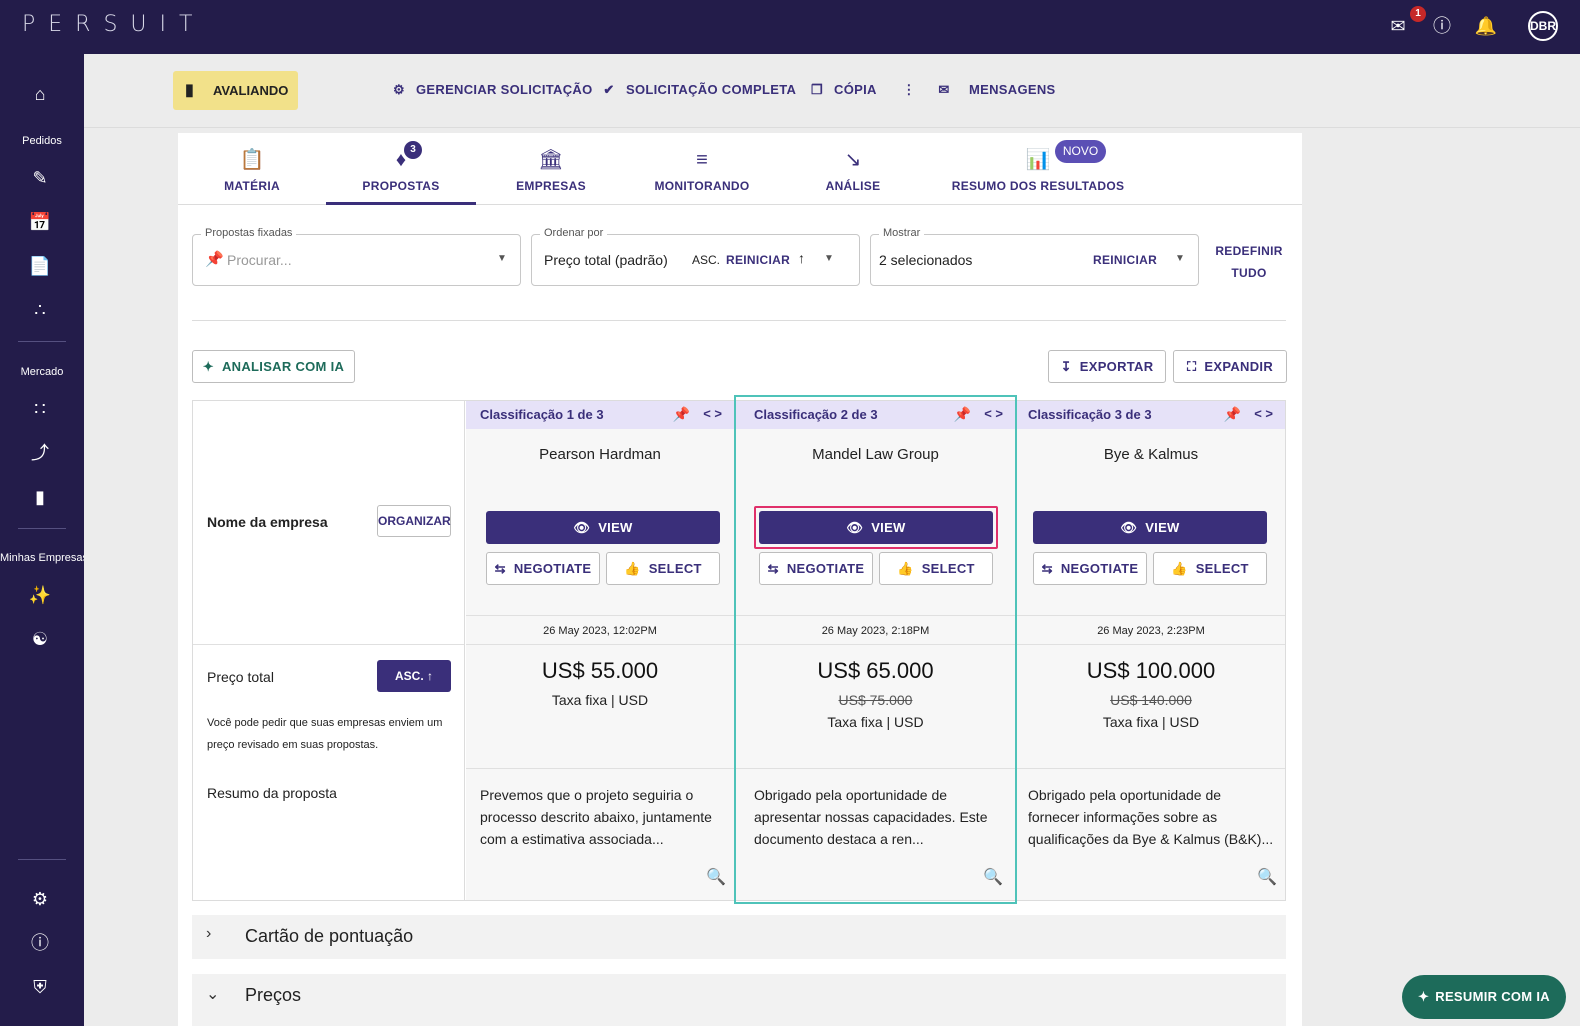 The height and width of the screenshot is (1026, 1580). Describe the element at coordinates (1038, 160) in the screenshot. I see `report-icon: 📊` at that location.